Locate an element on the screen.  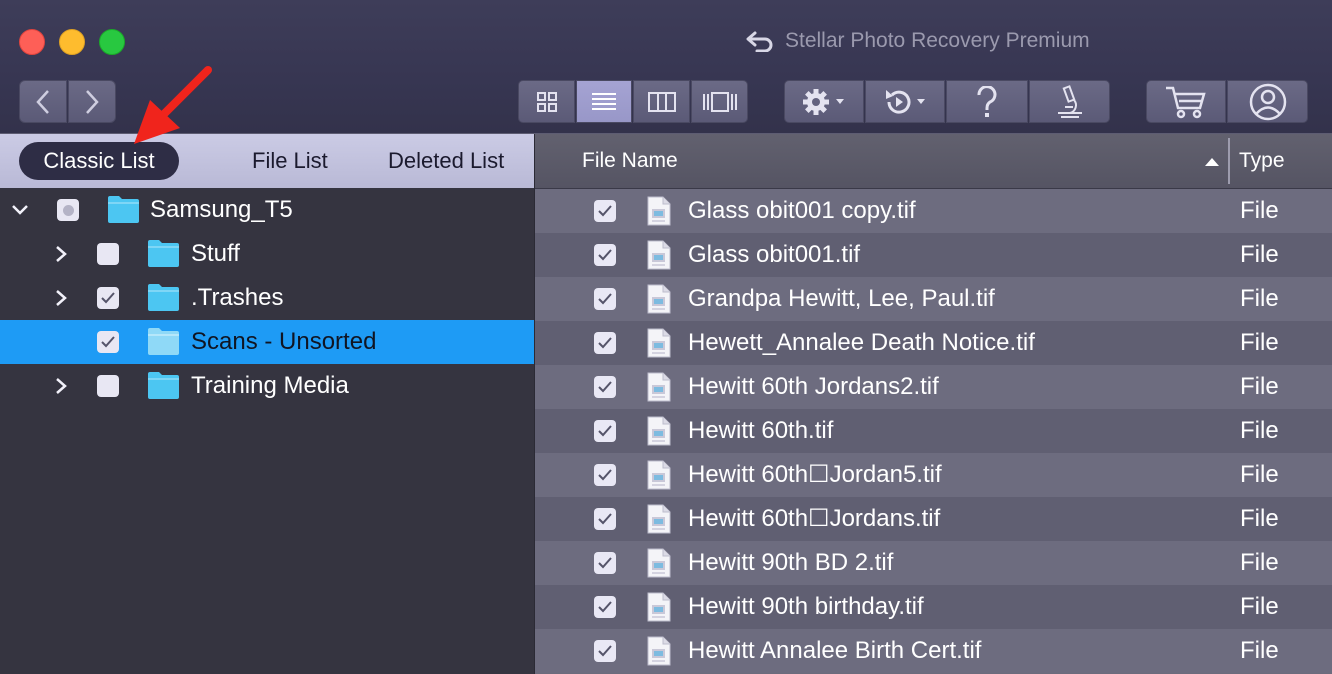
table-row: Hewitt 60th.tif File is located at coordinates (933, 431).